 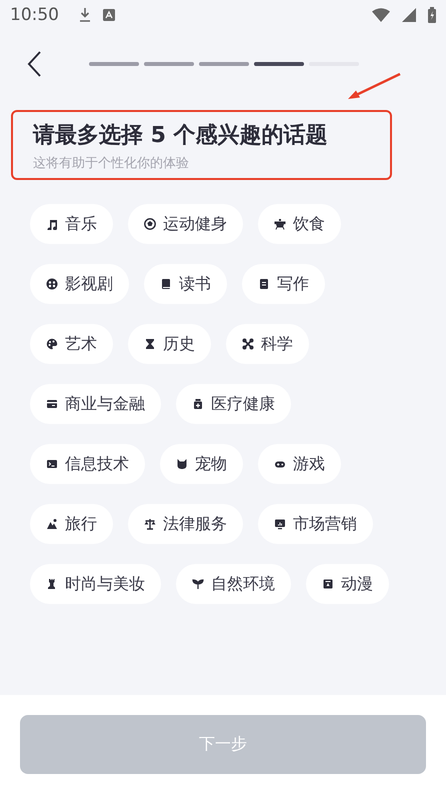 What do you see at coordinates (280, 224) in the screenshot?
I see `grill-icon` at bounding box center [280, 224].